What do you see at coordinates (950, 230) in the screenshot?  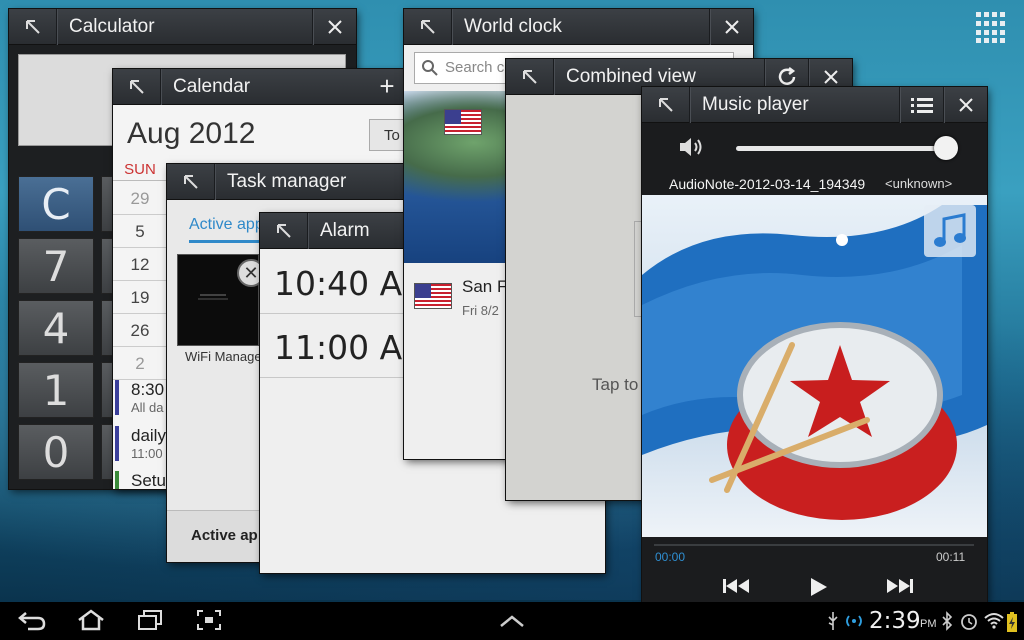 I see `music-note-icon` at bounding box center [950, 230].